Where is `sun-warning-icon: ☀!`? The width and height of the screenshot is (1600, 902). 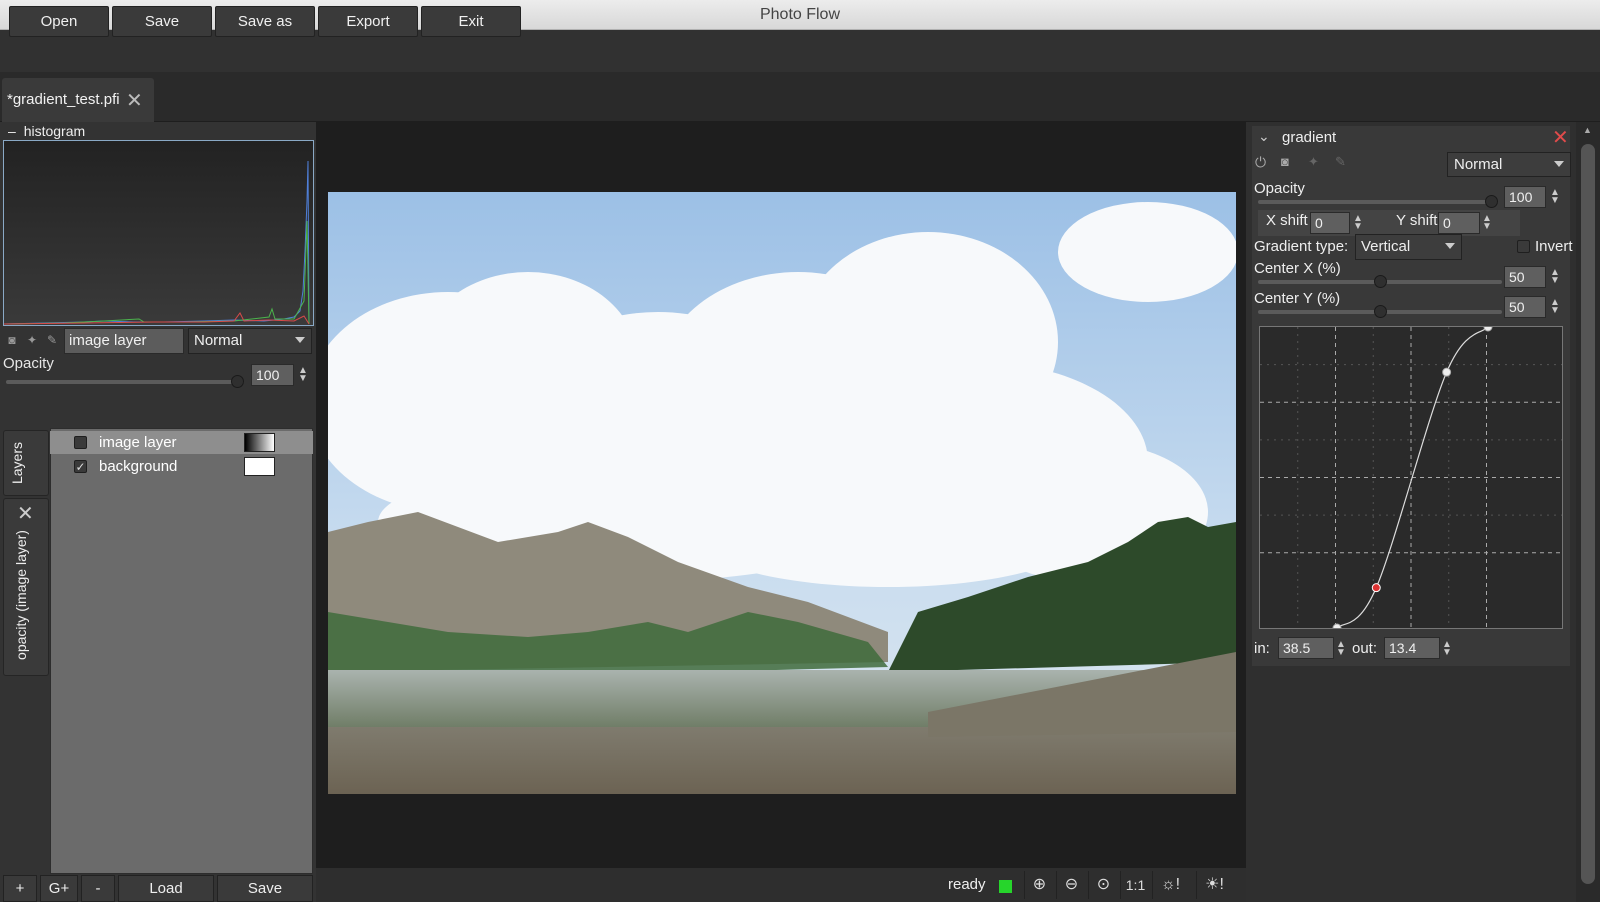
sun-warning-icon: ☀! is located at coordinates (1214, 885).